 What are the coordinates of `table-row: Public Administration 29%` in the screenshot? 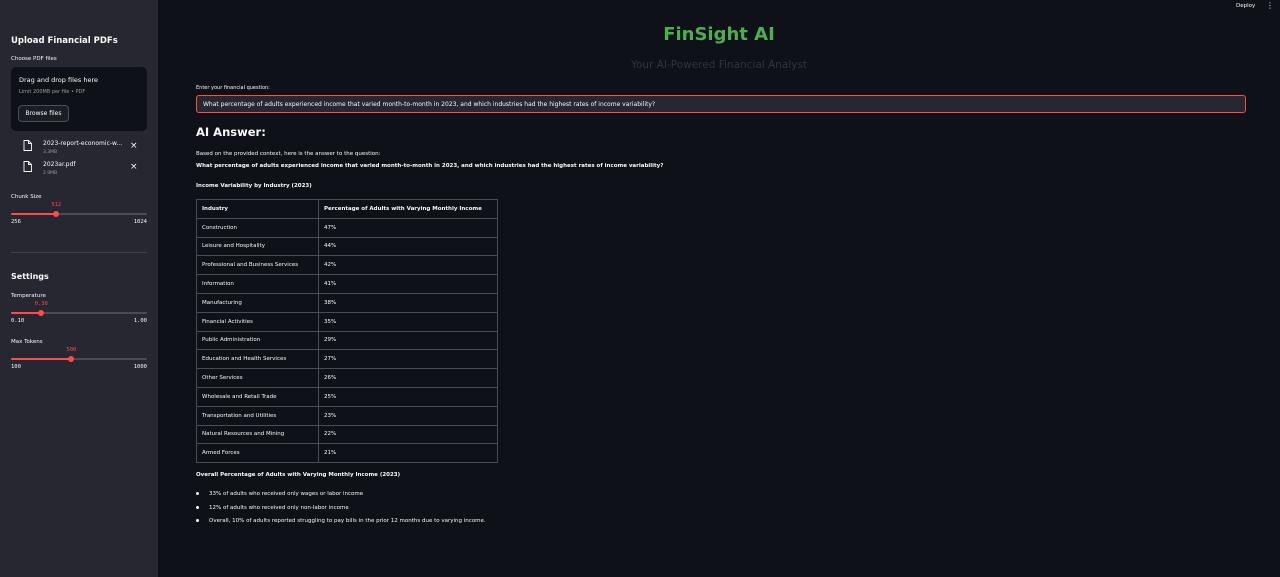 It's located at (347, 340).